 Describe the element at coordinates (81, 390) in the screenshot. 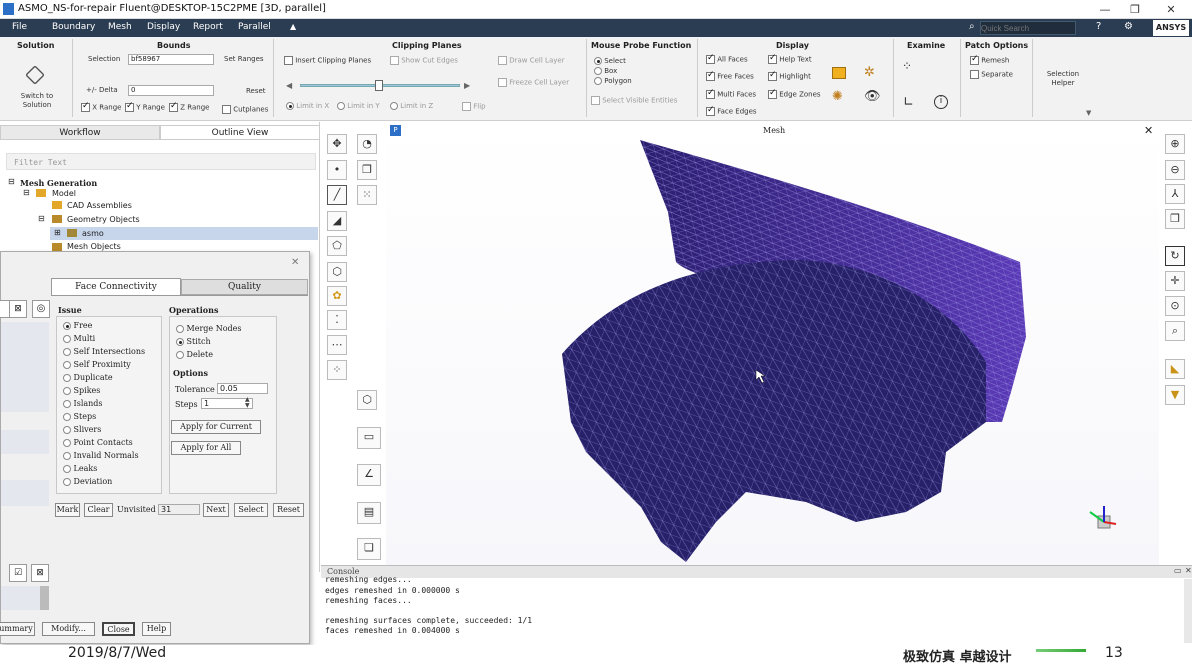

I see `issue-option: Spikes` at that location.